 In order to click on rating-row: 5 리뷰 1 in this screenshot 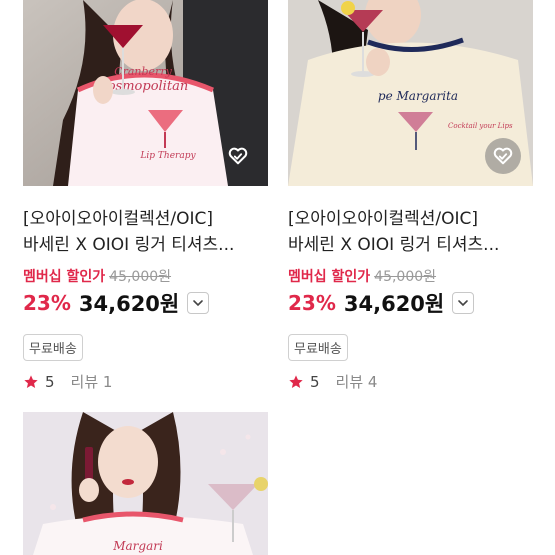, I will do `click(145, 381)`.